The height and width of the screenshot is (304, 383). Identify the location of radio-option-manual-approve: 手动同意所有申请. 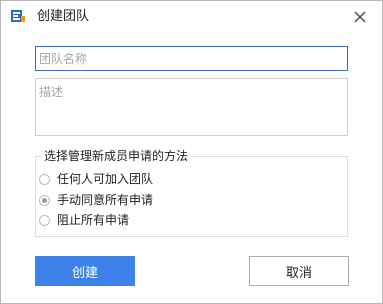
(96, 200).